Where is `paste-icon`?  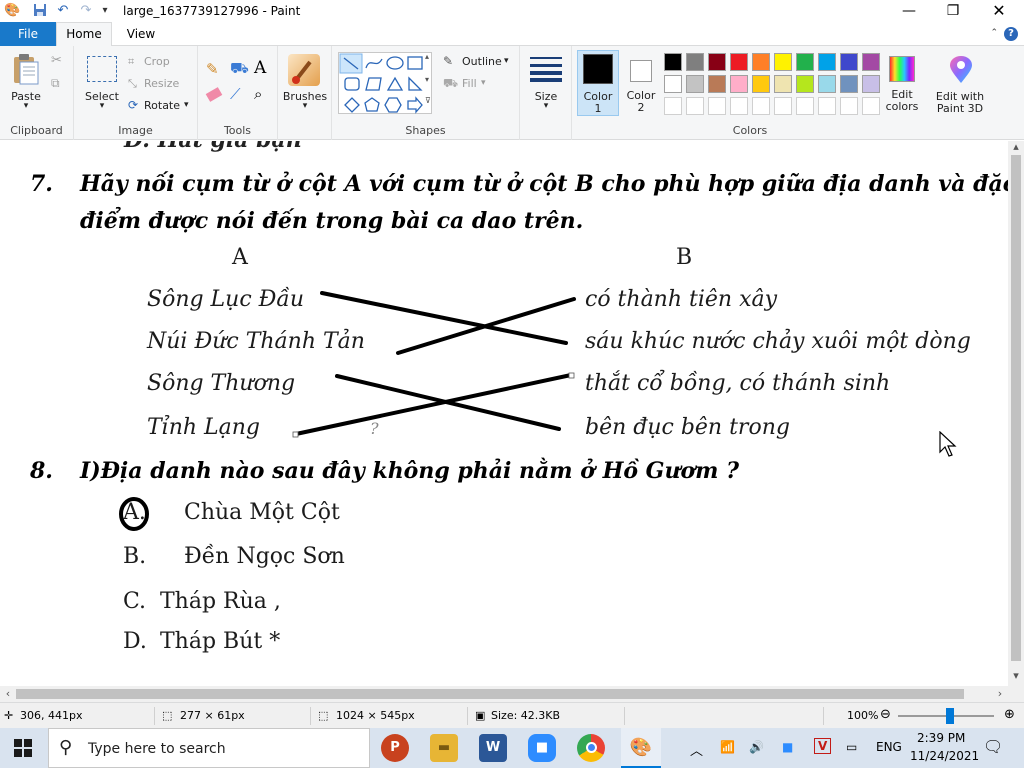 paste-icon is located at coordinates (26, 71).